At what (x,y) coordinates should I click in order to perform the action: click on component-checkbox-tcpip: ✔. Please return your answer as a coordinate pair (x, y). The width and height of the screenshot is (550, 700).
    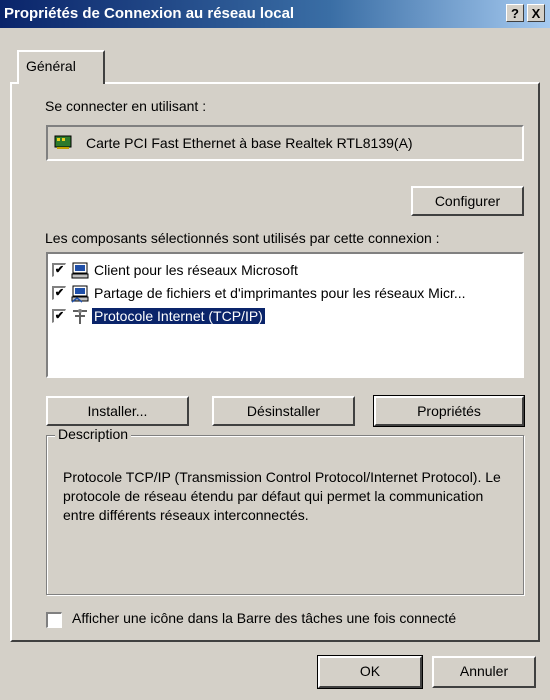
    Looking at the image, I should click on (59, 316).